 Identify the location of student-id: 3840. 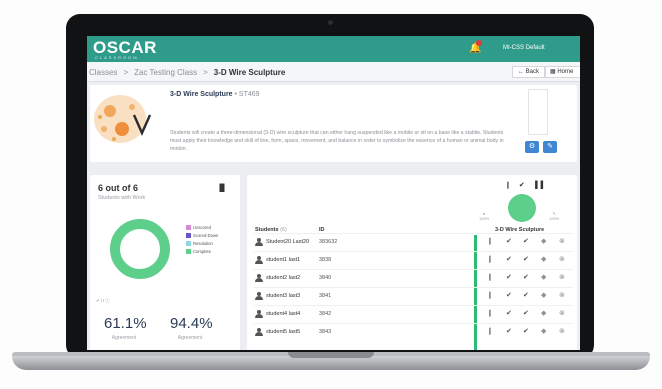
(325, 278).